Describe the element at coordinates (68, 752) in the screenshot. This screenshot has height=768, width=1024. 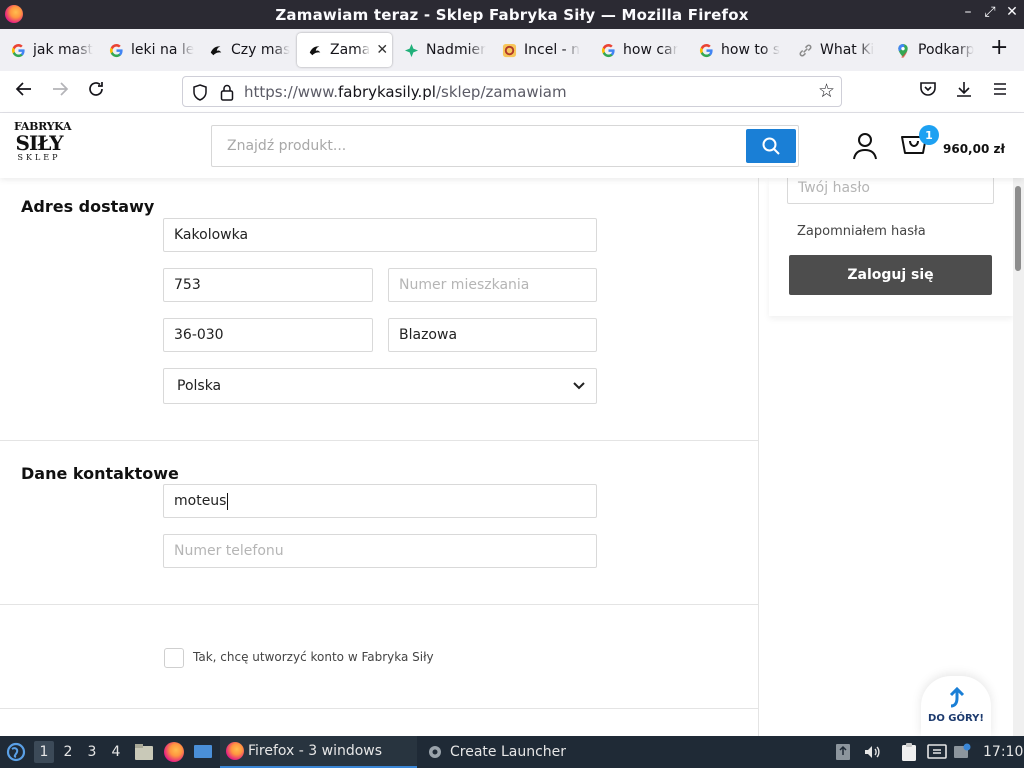
I see `workspace-2: 2` at that location.